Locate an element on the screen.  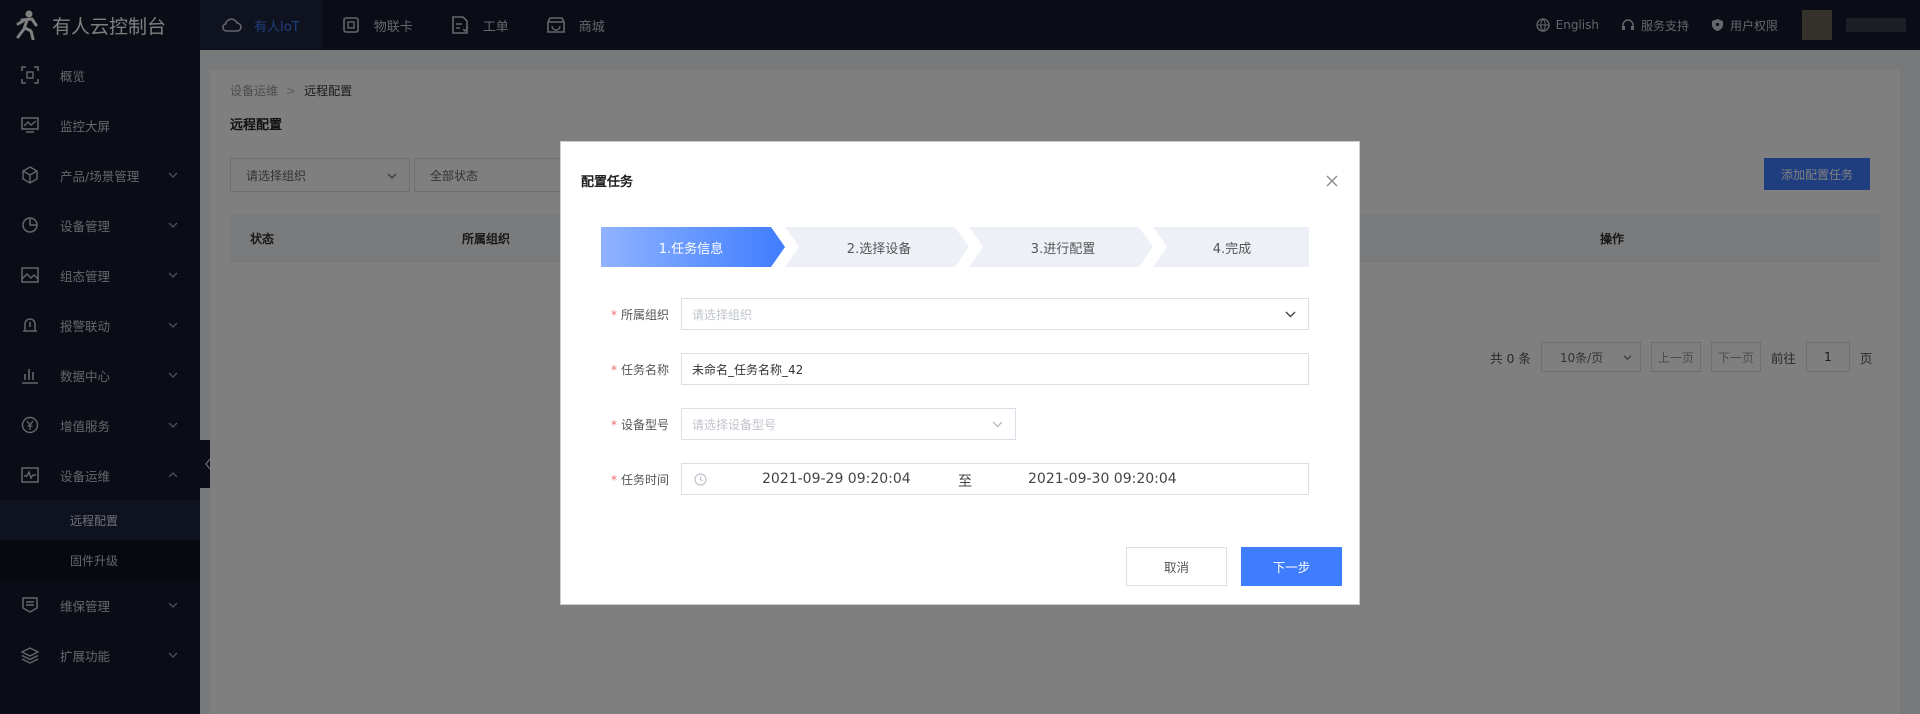
cancel-button: 取消 is located at coordinates (1176, 566).